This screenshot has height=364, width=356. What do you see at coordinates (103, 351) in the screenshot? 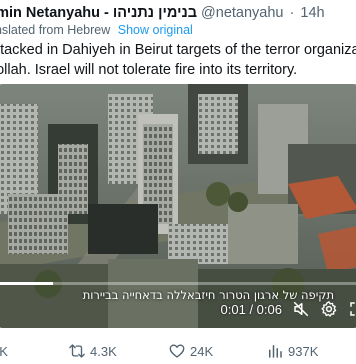
I see `repost-count: 4.3K` at bounding box center [103, 351].